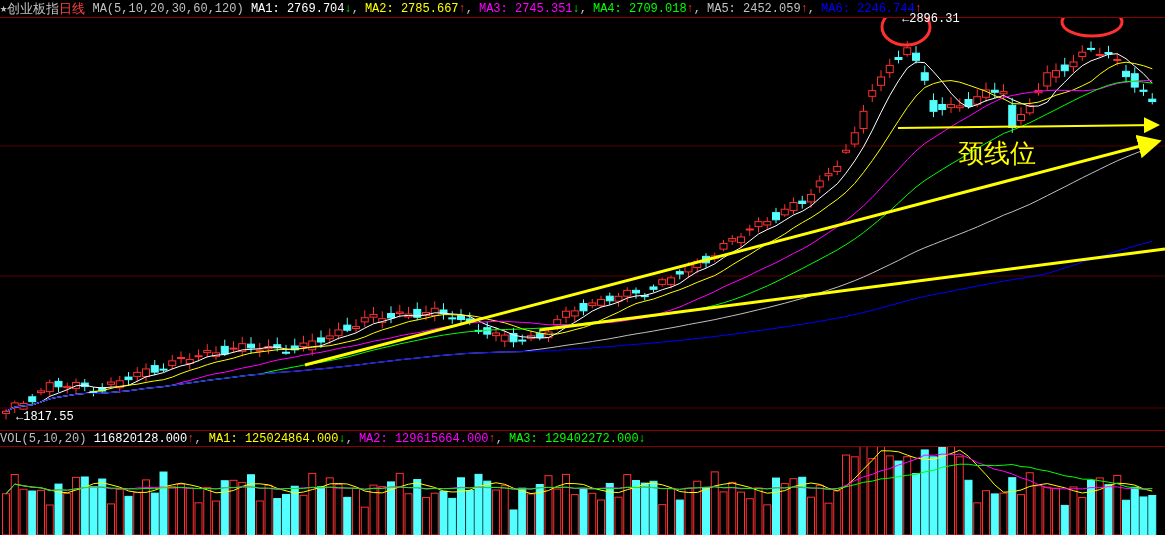 This screenshot has height=535, width=1165. I want to click on ma-value: 125024864.000, so click(291, 438).